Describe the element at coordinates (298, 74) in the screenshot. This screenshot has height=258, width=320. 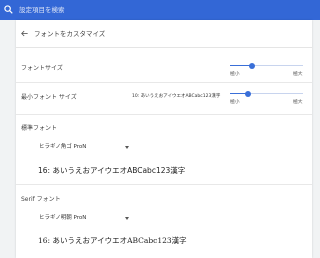
I see `font-size-max-label: 極大` at that location.